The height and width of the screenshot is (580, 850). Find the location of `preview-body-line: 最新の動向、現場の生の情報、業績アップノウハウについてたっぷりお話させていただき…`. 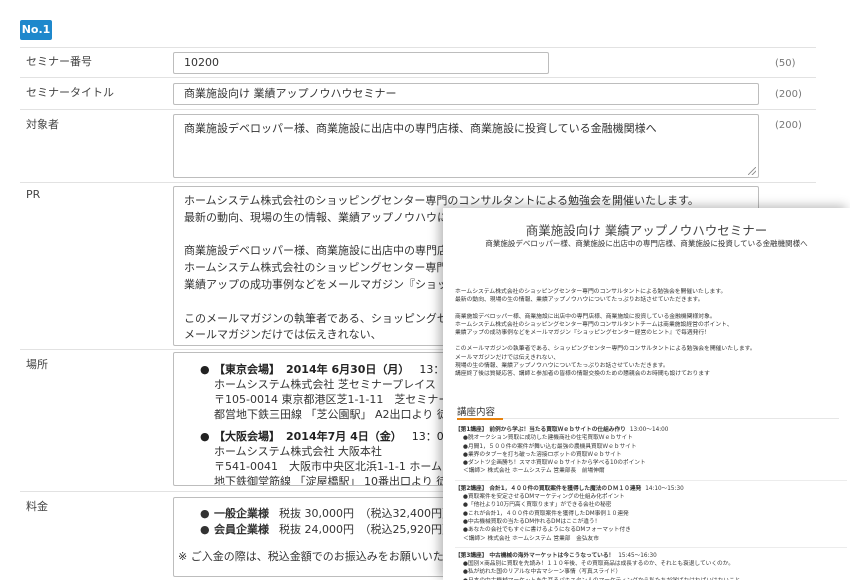

preview-body-line: 最新の動向、現場の生の情報、業績アップノウハウについてたっぷりお話させていただき… is located at coordinates (579, 300).